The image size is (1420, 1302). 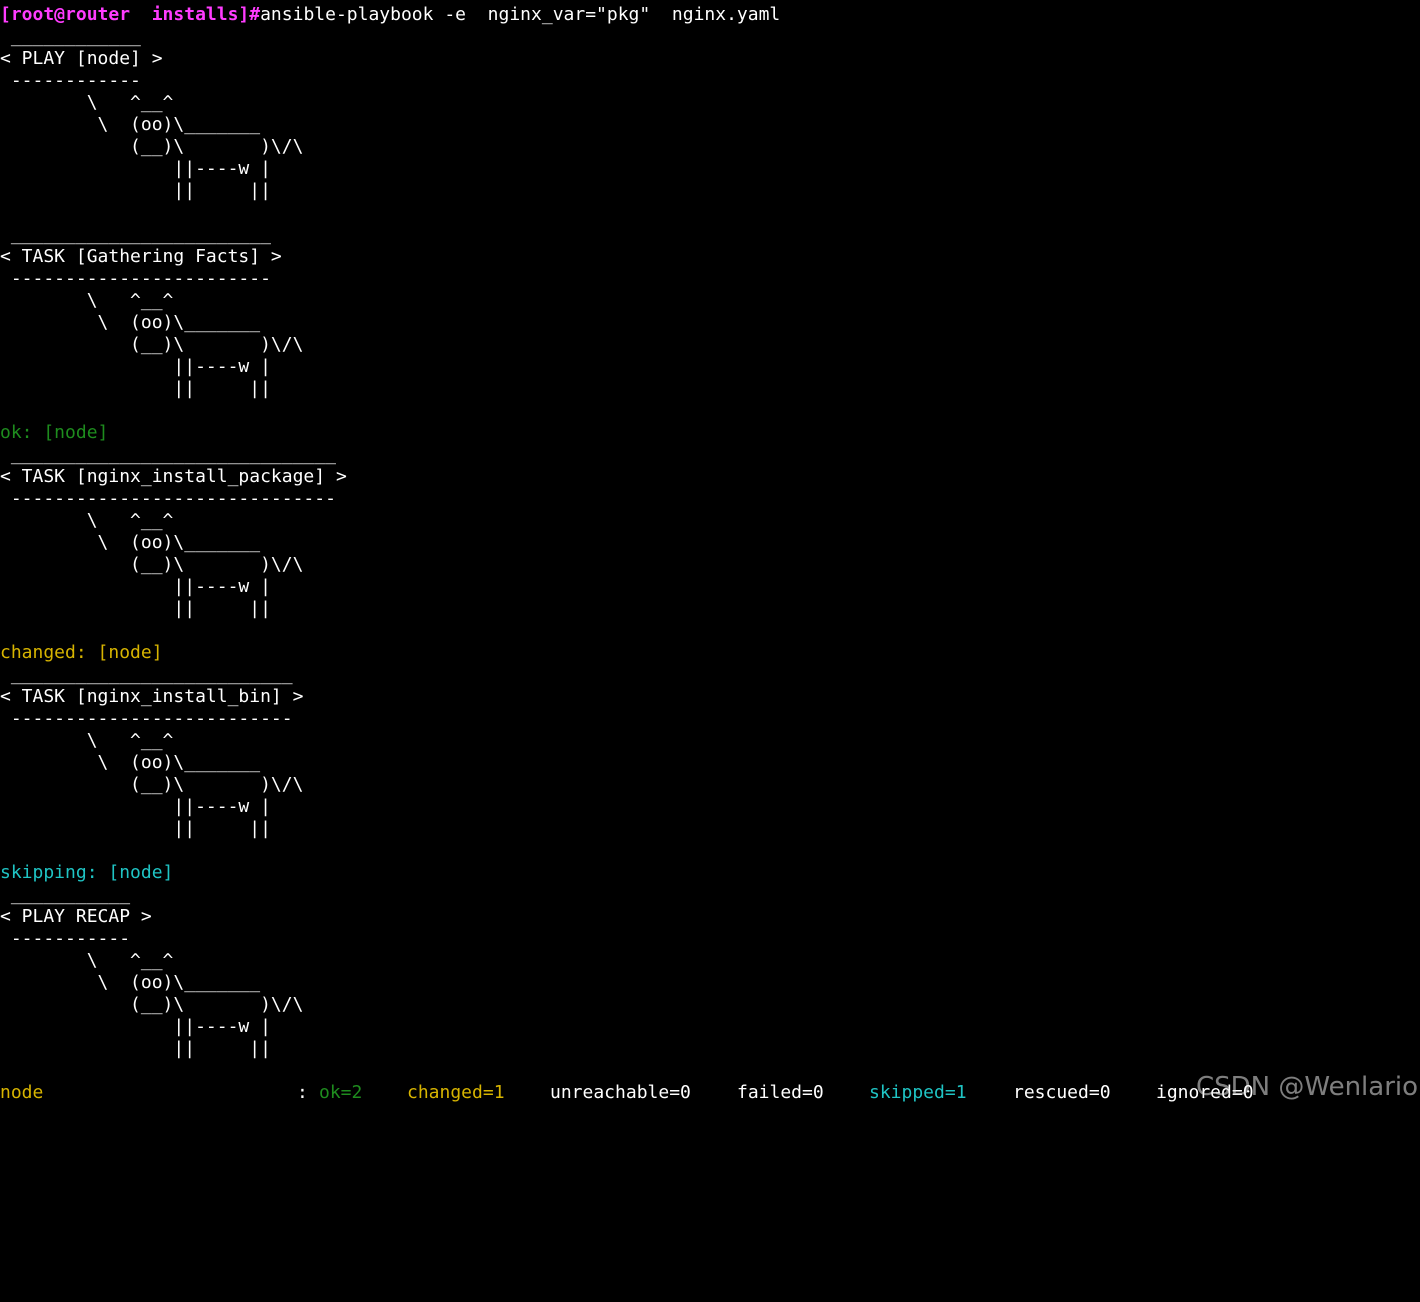 What do you see at coordinates (70, 36) in the screenshot?
I see `banner-top: ____________` at bounding box center [70, 36].